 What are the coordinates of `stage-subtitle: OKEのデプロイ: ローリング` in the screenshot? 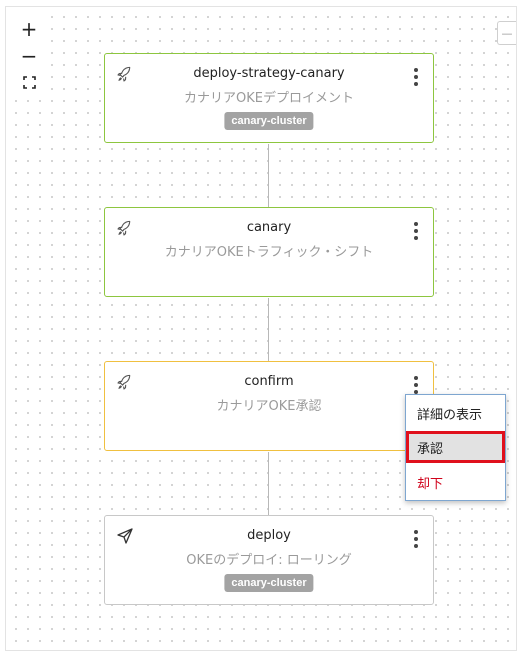 It's located at (269, 560).